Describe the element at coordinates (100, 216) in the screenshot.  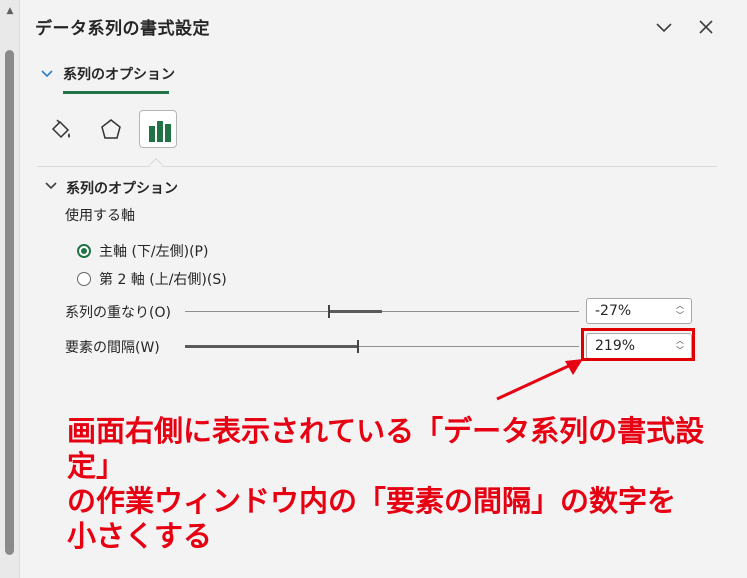
I see `axis-label: 使用する軸` at that location.